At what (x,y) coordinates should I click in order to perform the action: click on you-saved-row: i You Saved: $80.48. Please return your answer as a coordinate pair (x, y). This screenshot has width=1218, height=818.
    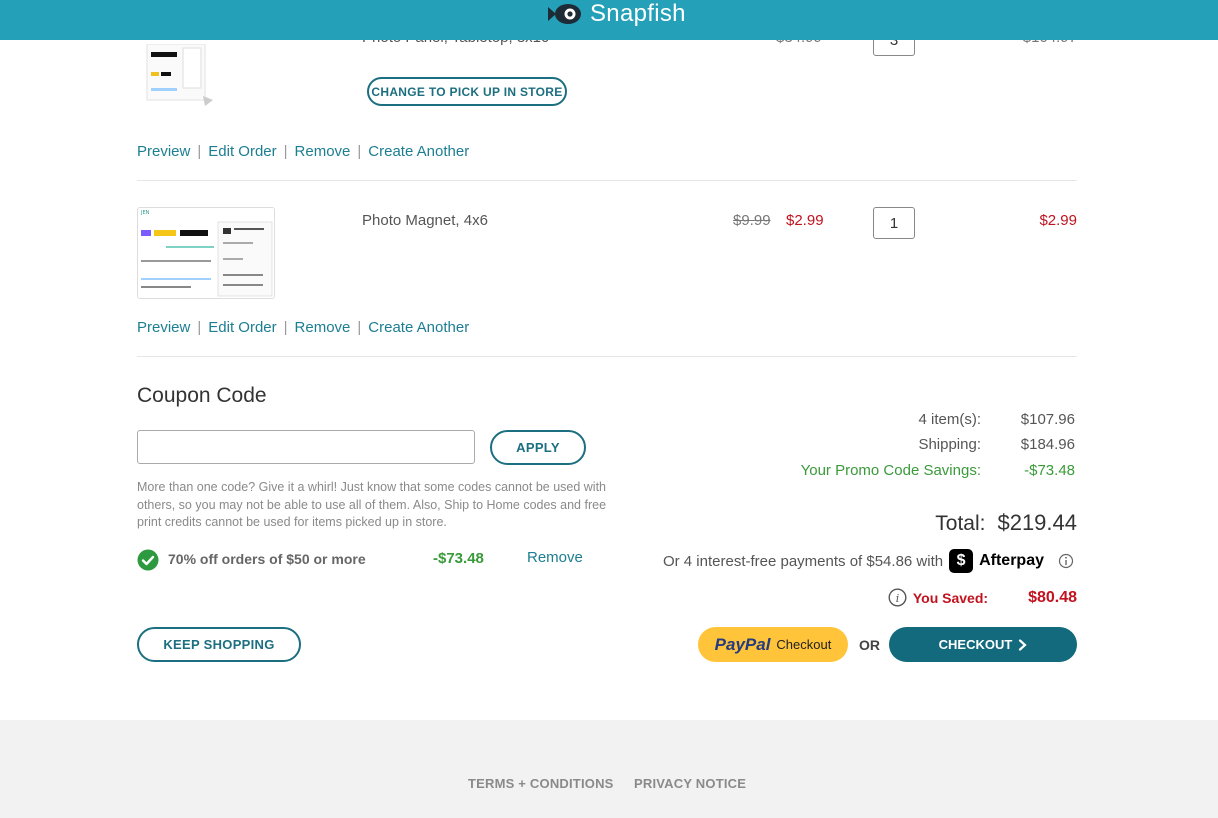
    Looking at the image, I should click on (982, 597).